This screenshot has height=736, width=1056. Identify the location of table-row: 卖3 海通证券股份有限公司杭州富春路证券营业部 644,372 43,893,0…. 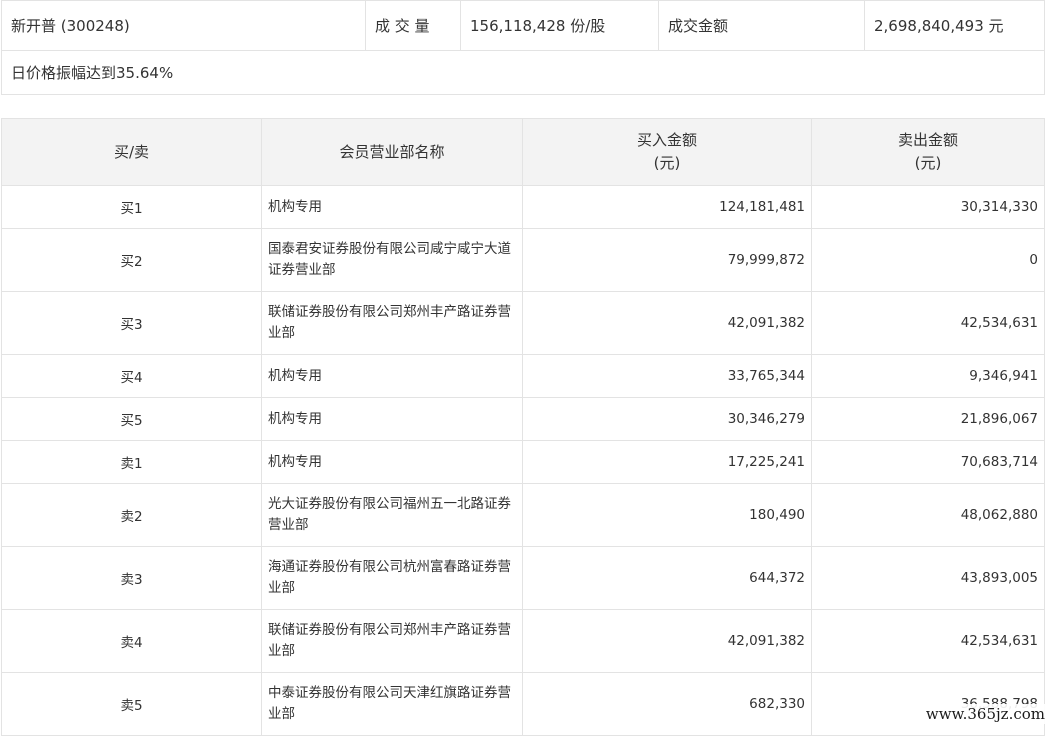
(523, 578).